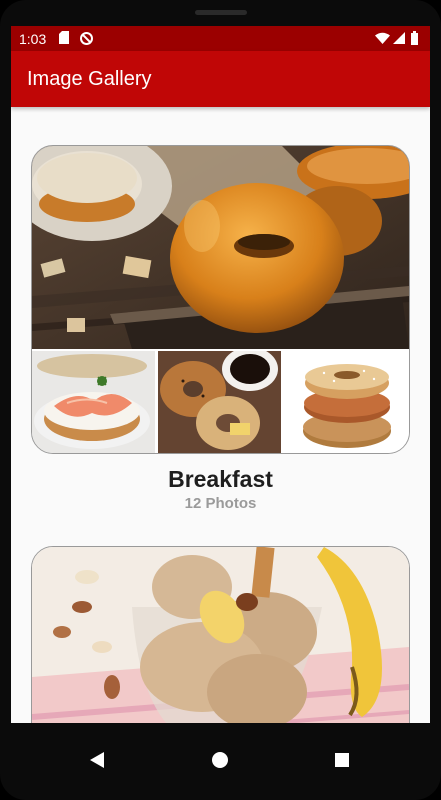  Describe the element at coordinates (33, 39) in the screenshot. I see `status-time: 1:03` at that location.